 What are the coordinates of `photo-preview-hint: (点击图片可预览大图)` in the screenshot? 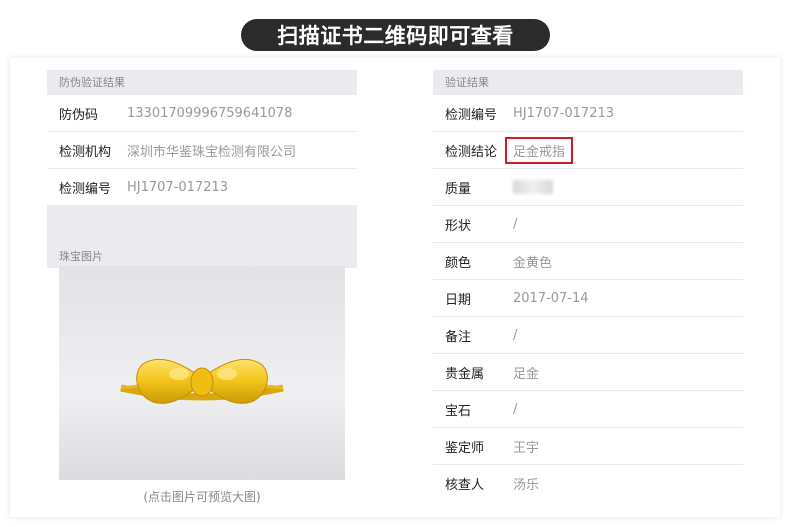 It's located at (202, 497).